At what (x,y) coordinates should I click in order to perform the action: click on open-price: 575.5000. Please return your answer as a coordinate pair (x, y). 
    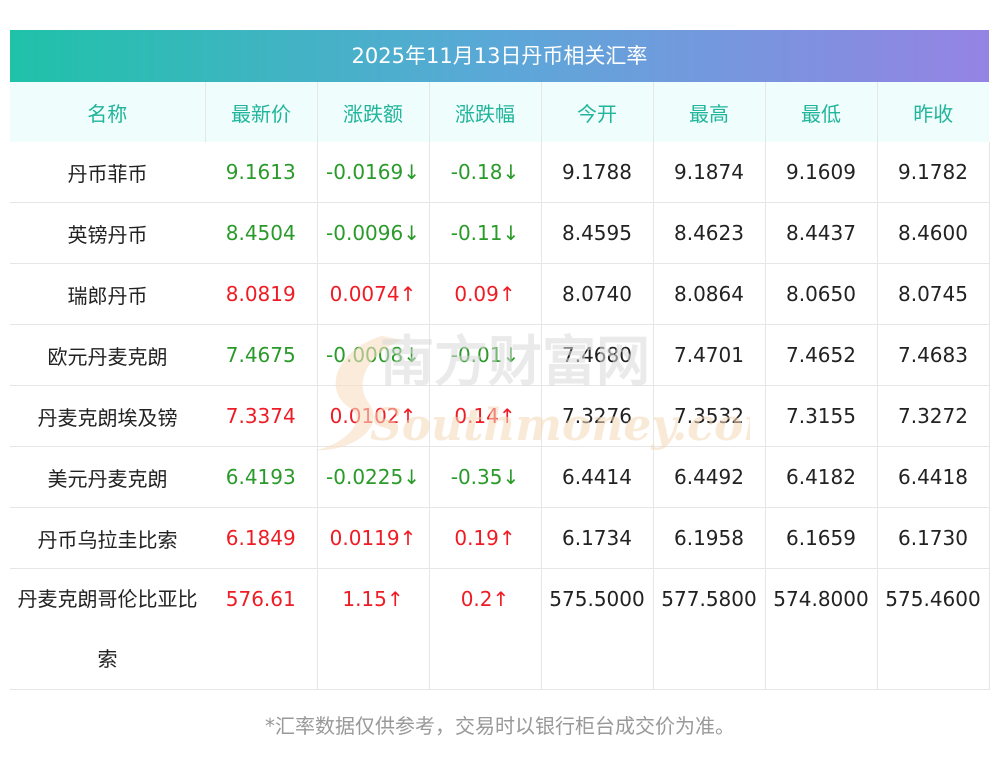
    Looking at the image, I should click on (597, 629).